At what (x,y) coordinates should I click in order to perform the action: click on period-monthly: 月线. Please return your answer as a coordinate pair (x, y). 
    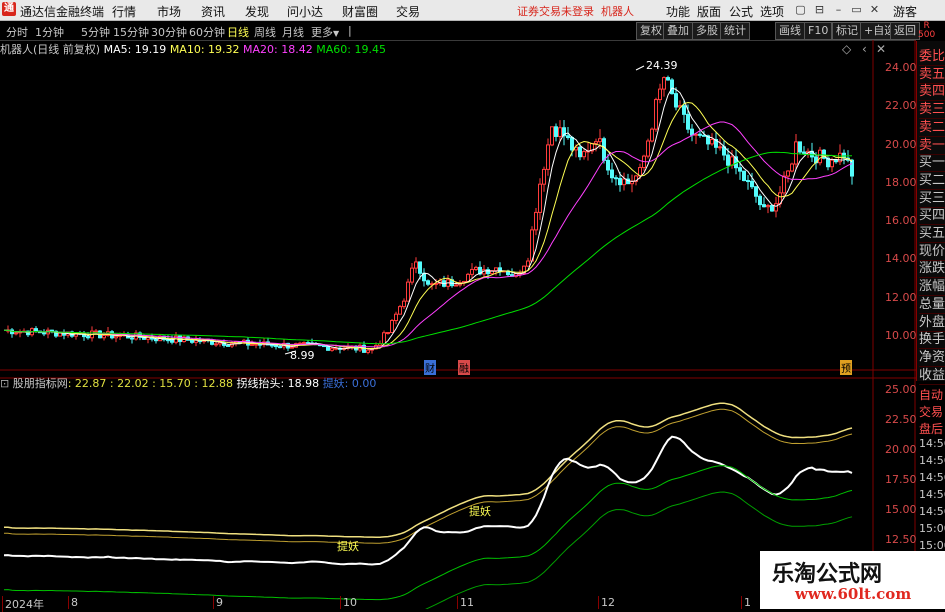
    Looking at the image, I should click on (293, 32).